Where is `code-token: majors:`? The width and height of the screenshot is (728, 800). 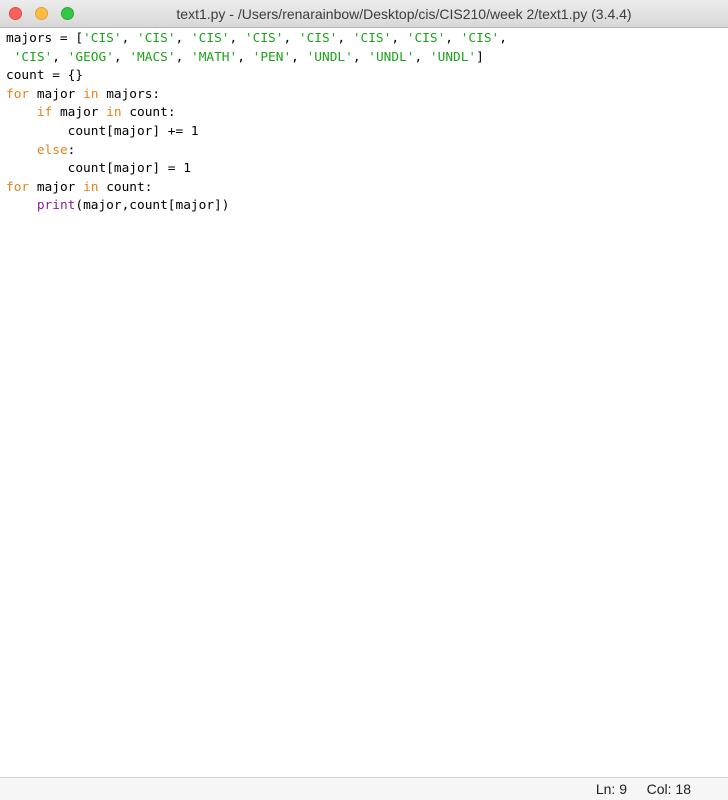 code-token: majors: is located at coordinates (129, 94).